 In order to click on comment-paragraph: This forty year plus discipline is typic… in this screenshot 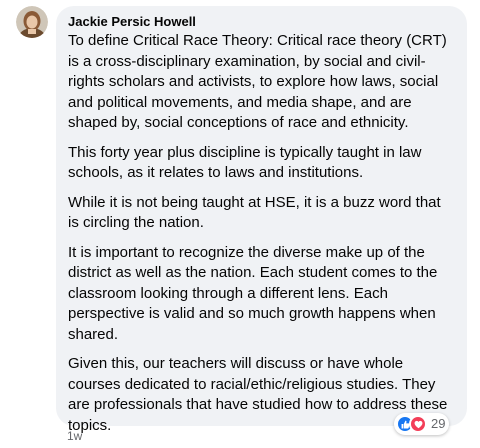, I will do `click(245, 162)`.